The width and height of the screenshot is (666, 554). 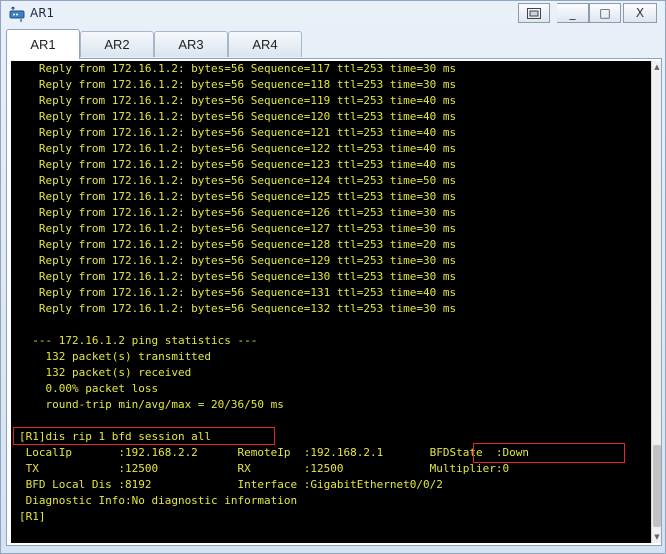 I want to click on minimize-button: _, so click(x=573, y=13).